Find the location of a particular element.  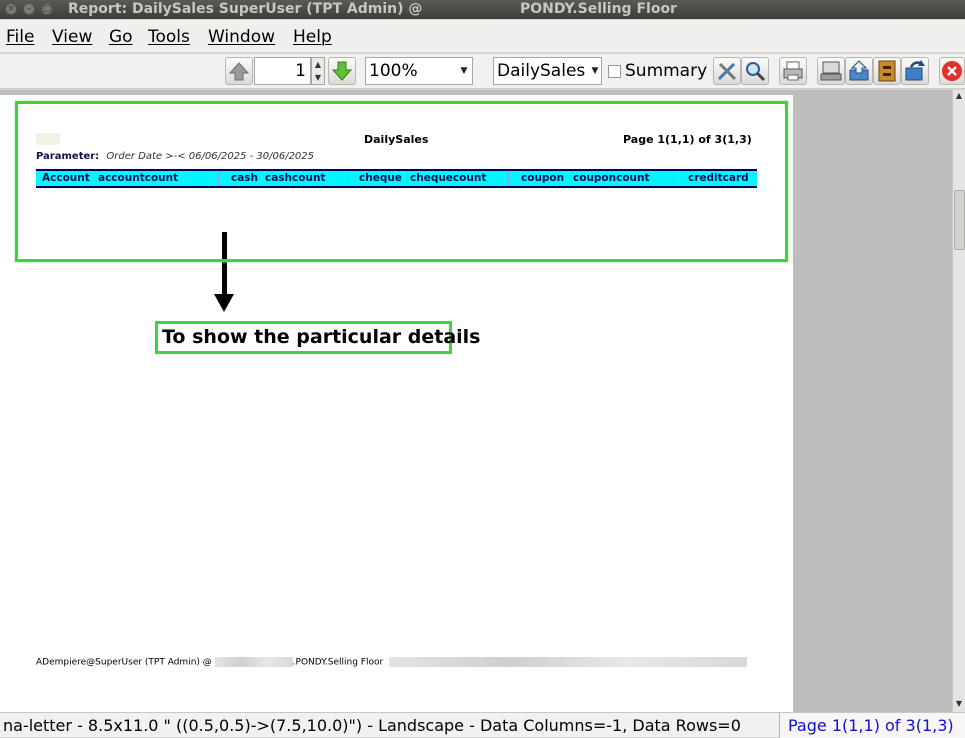

next-page-button is located at coordinates (342, 71).